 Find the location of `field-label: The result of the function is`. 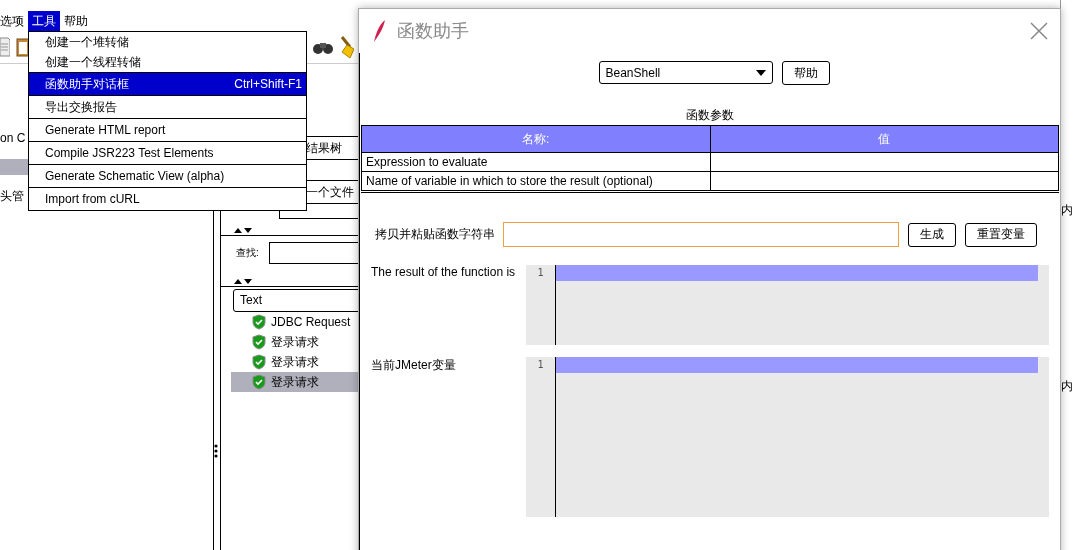

field-label: The result of the function is is located at coordinates (444, 273).